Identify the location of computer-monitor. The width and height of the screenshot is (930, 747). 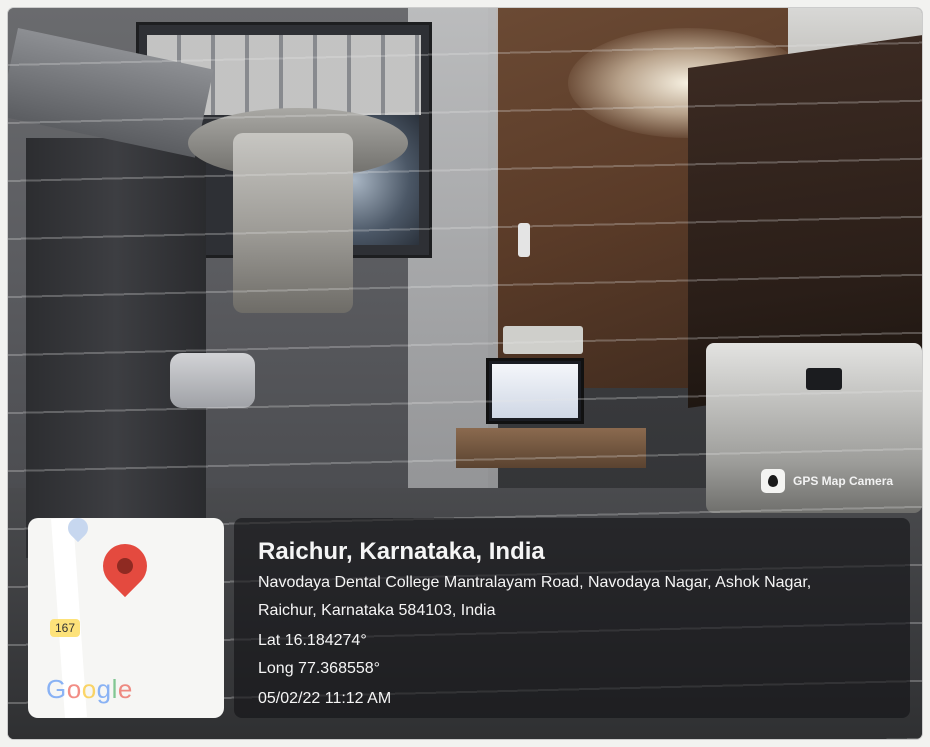
(535, 391).